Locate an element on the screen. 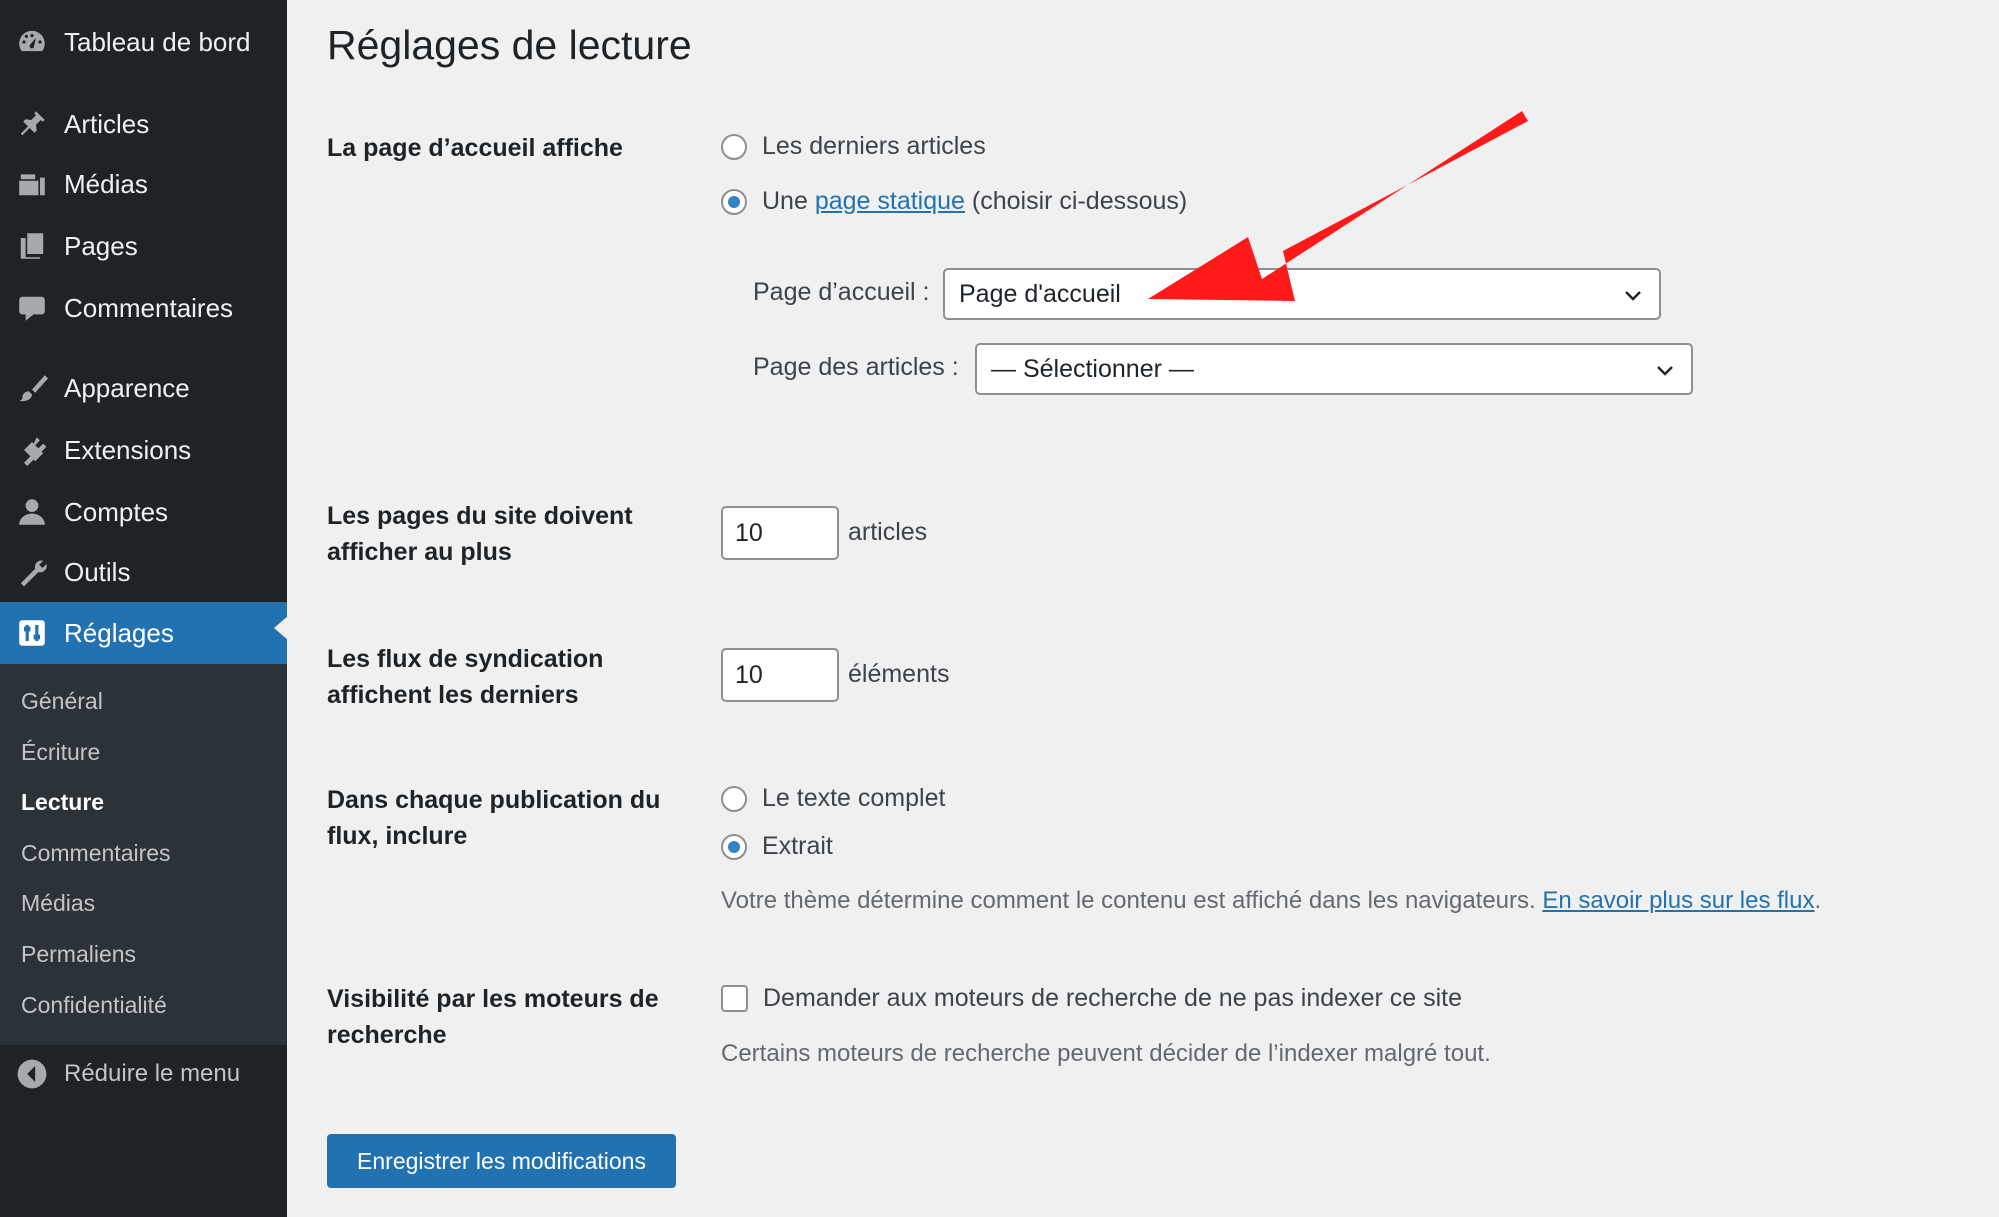  submenu-item-commentaires: Commentaires is located at coordinates (96, 853).